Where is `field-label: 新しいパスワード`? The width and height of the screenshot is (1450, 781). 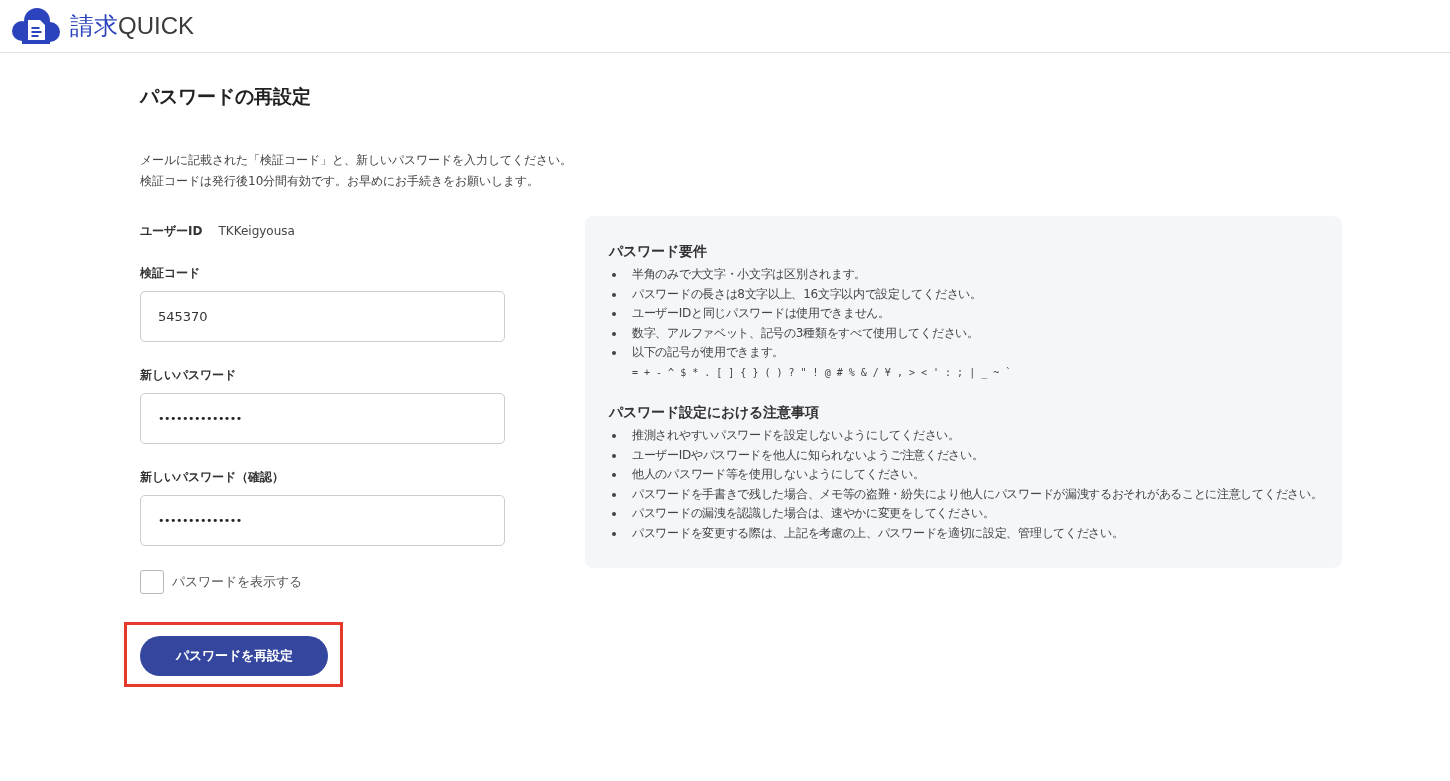
field-label: 新しいパスワード is located at coordinates (188, 375).